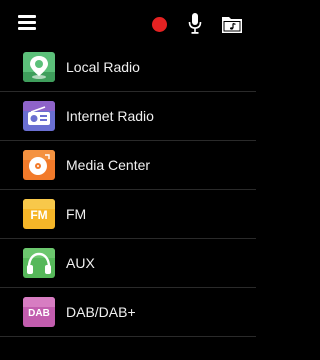 This screenshot has width=320, height=360. Describe the element at coordinates (39, 165) in the screenshot. I see `disc-icon` at that location.